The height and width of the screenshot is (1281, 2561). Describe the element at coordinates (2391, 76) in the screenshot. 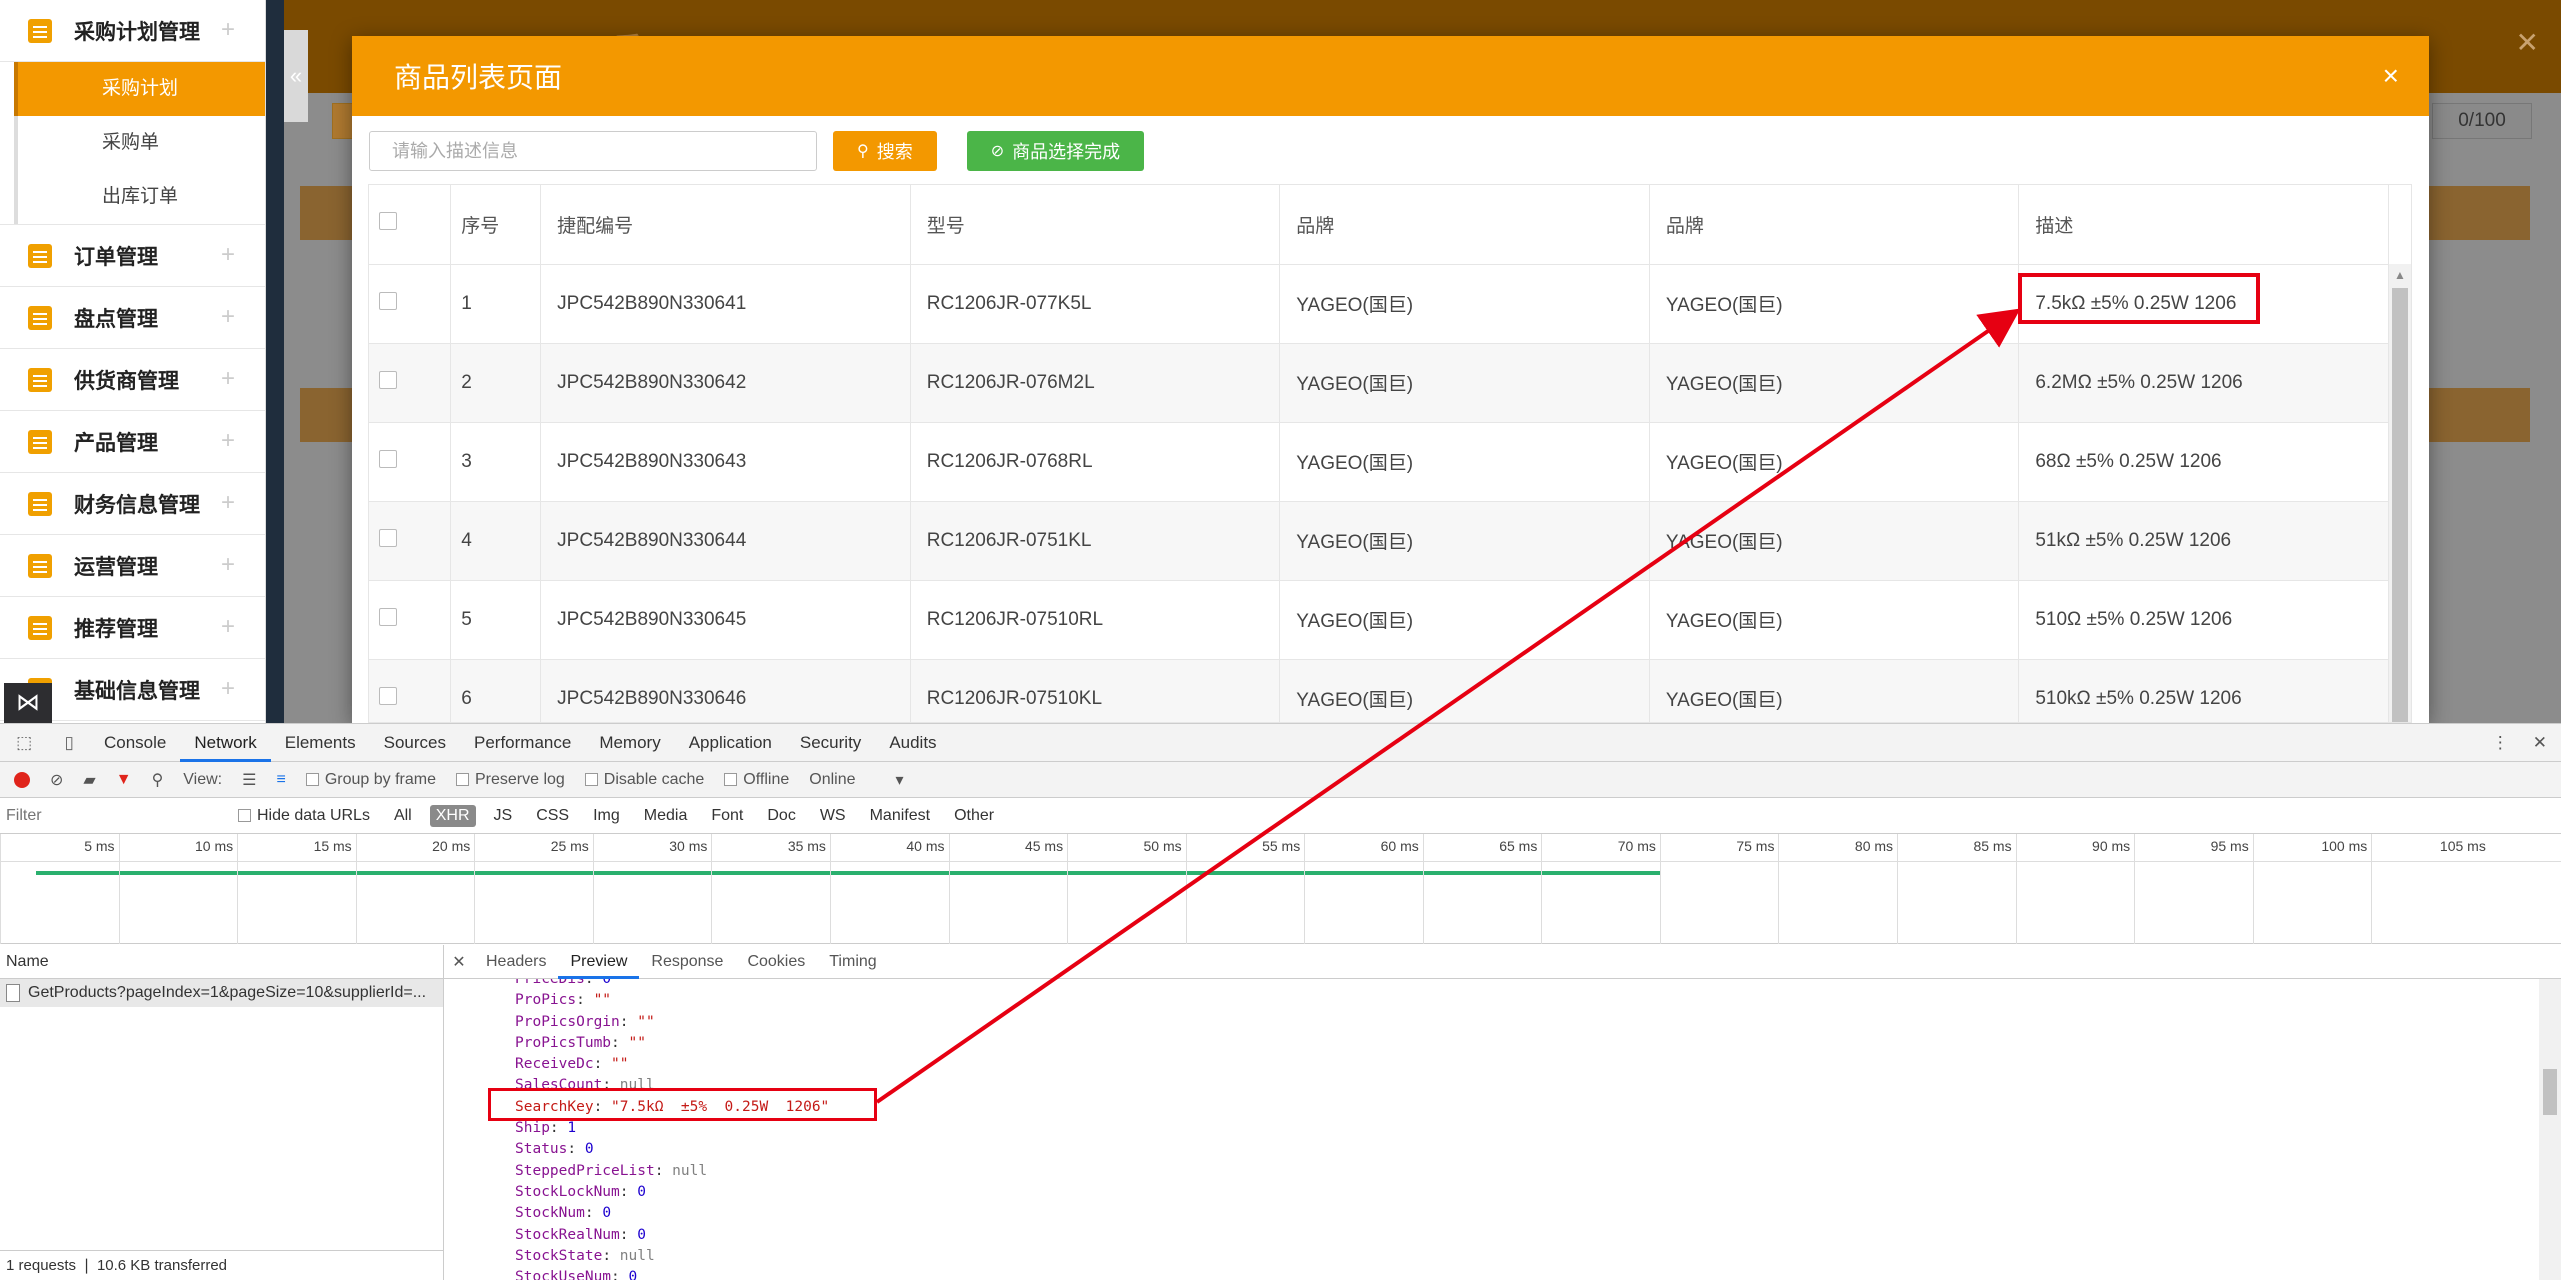

I see `close-icon: ×` at that location.